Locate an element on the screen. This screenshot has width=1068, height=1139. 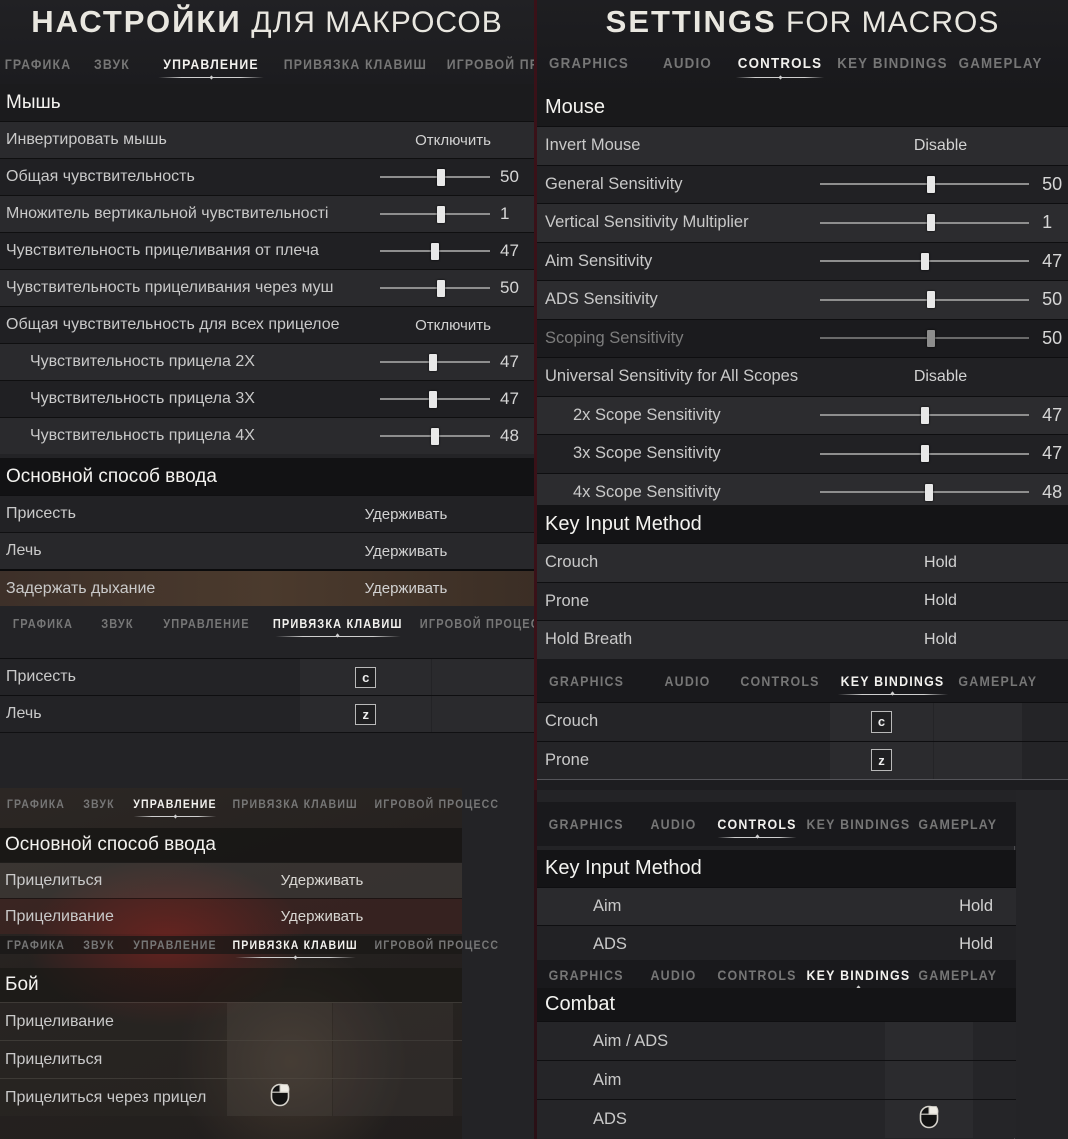
row-combat-ads-ru: Прицелиться через прицел is located at coordinates (231, 1097).